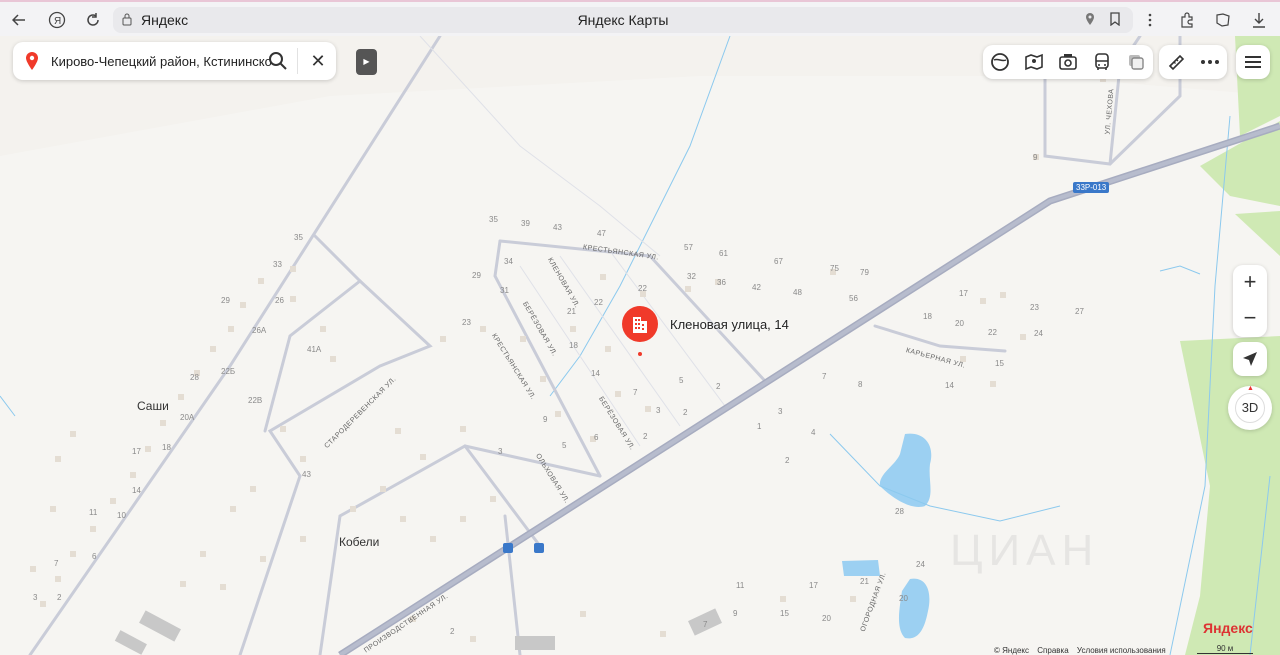  I want to click on 3d-label: 3D, so click(1250, 408).